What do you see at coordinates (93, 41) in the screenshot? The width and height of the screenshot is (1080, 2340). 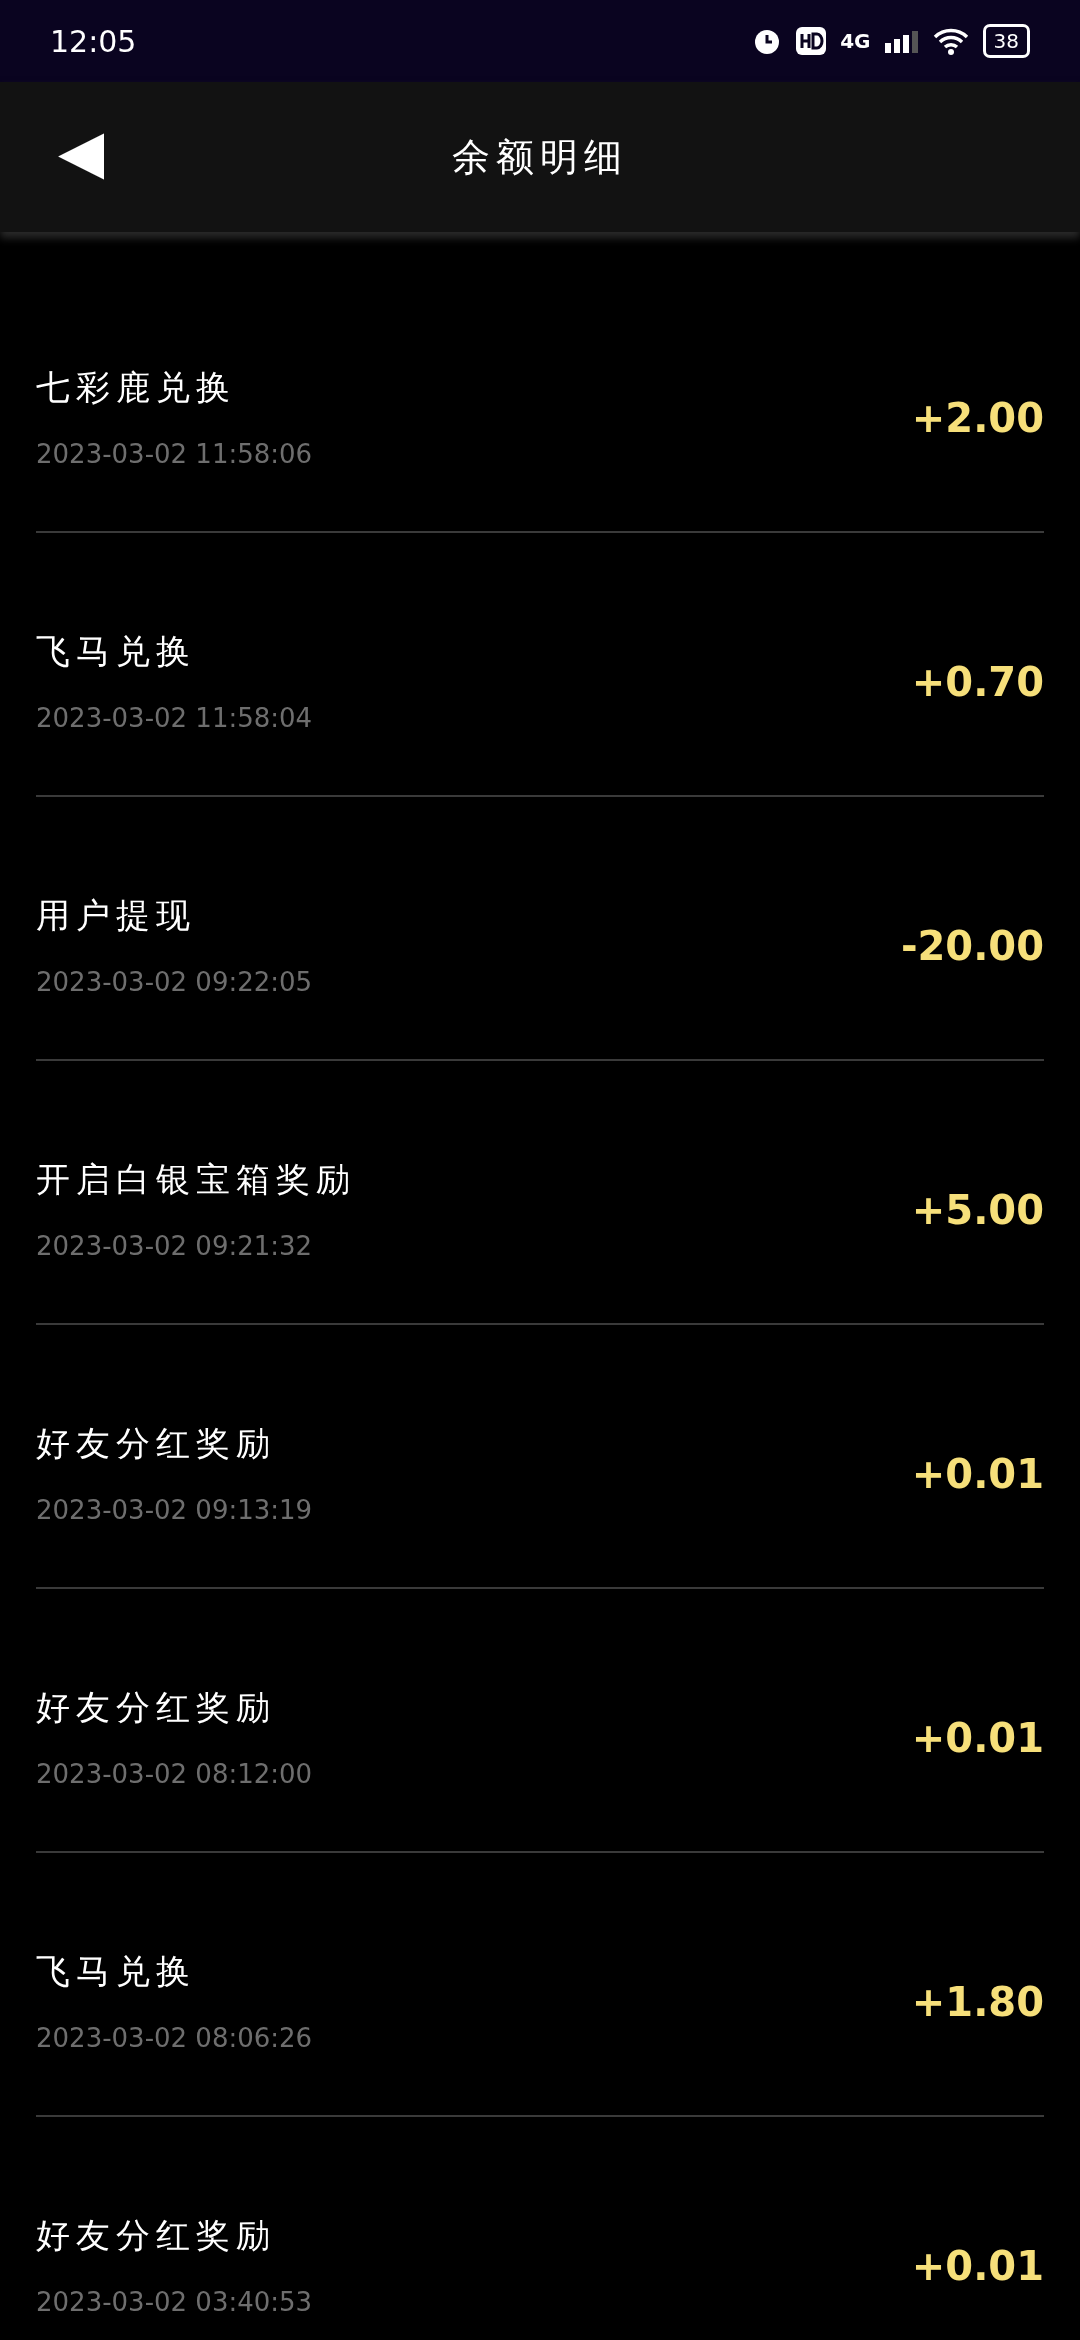 I see `clock-time: 12:05` at bounding box center [93, 41].